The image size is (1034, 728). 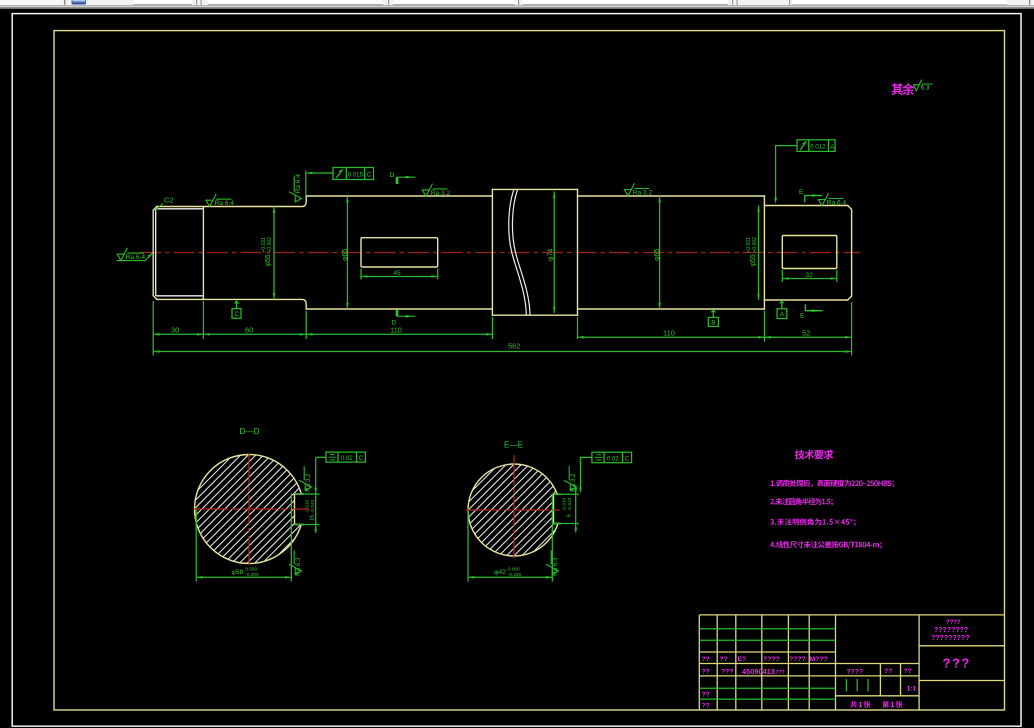 I want to click on svg-text: D, so click(x=392, y=175).